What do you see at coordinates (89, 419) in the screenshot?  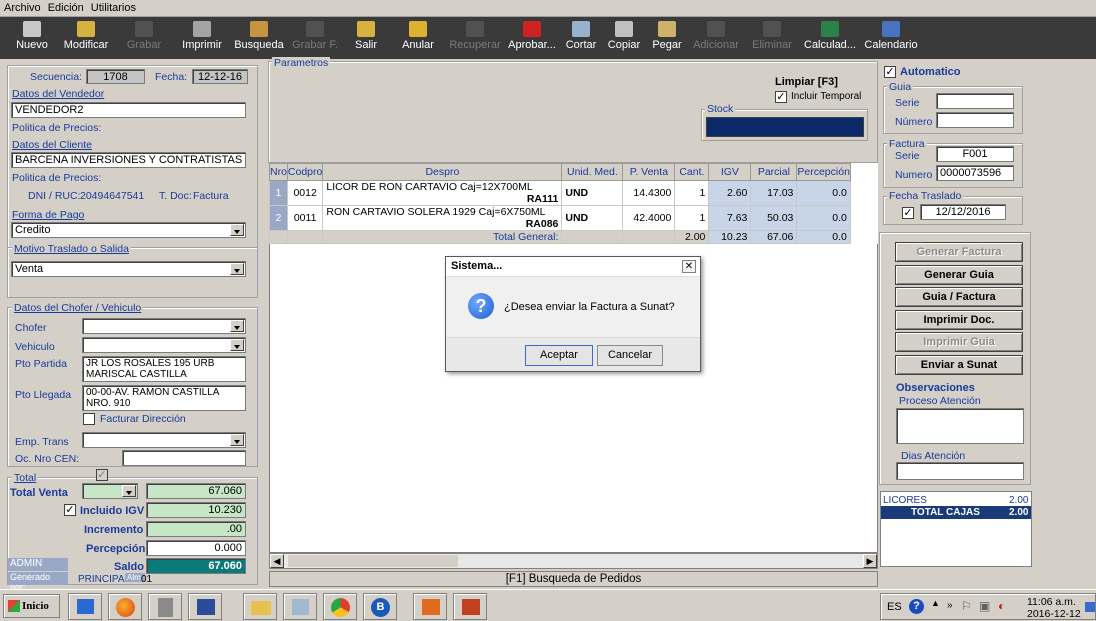 I see `facturar-direccion-checkbox` at bounding box center [89, 419].